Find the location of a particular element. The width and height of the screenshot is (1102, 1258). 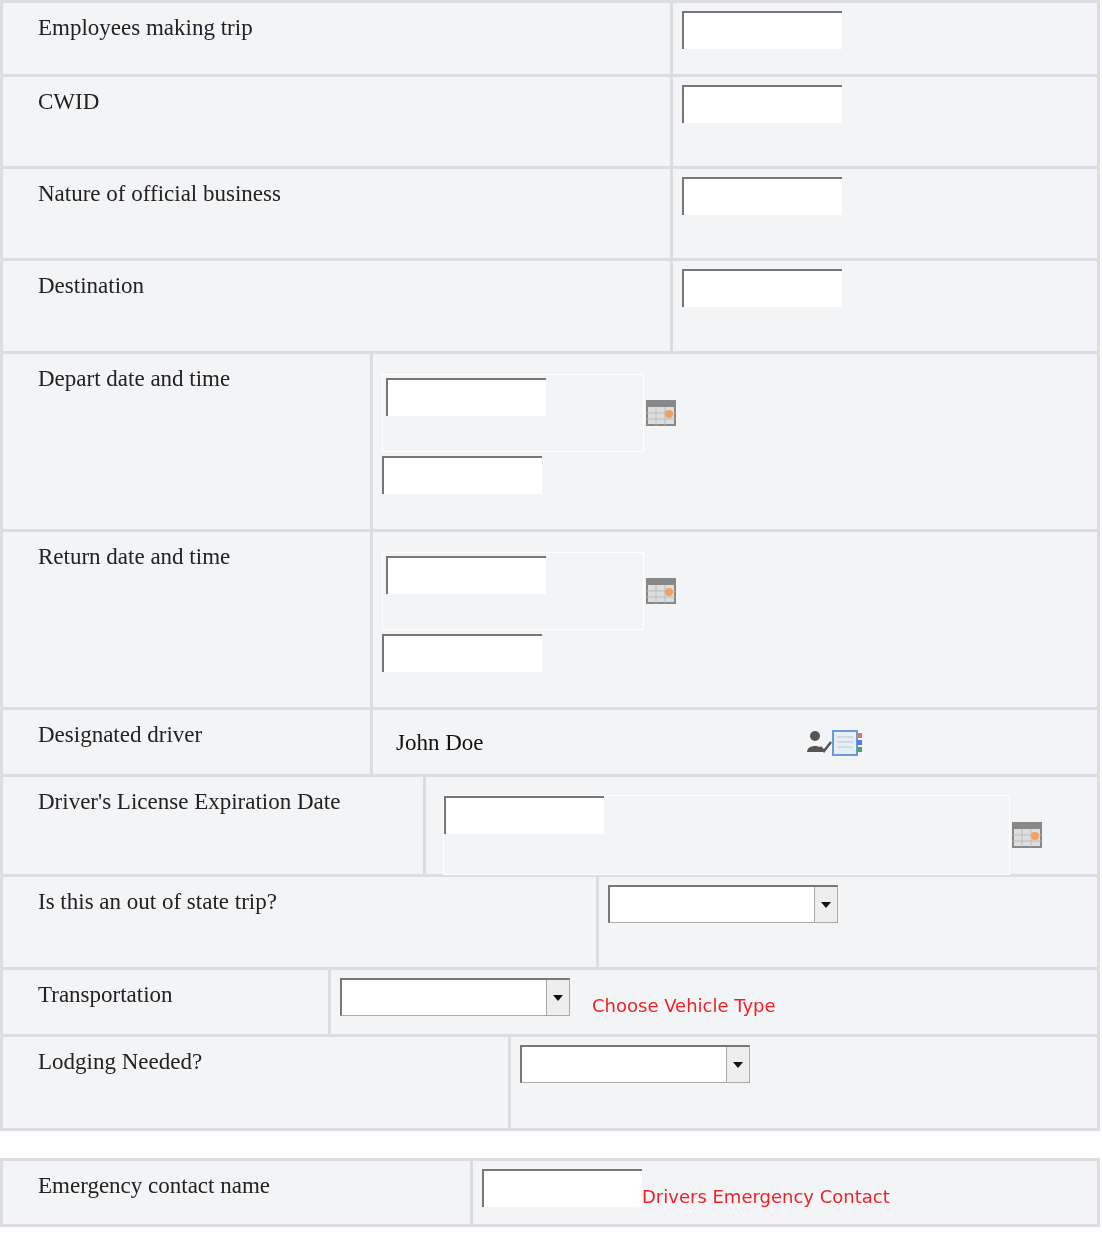

check-person-icon is located at coordinates (819, 742).